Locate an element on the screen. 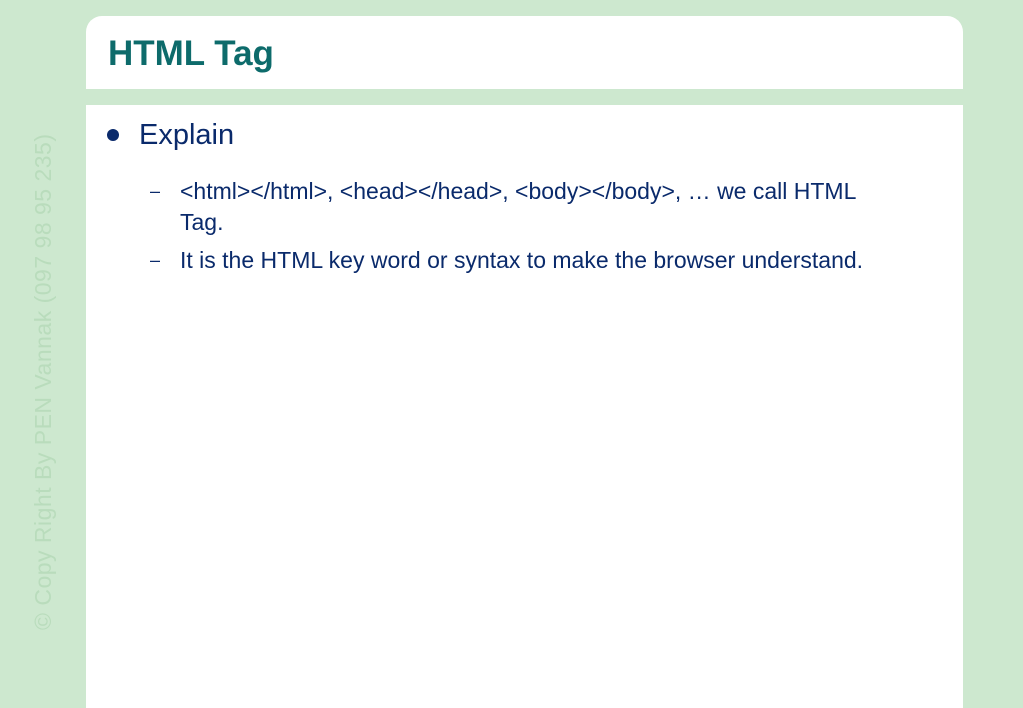 Image resolution: width=1023 pixels, height=708 pixels. bullet-dot-icon is located at coordinates (113, 135).